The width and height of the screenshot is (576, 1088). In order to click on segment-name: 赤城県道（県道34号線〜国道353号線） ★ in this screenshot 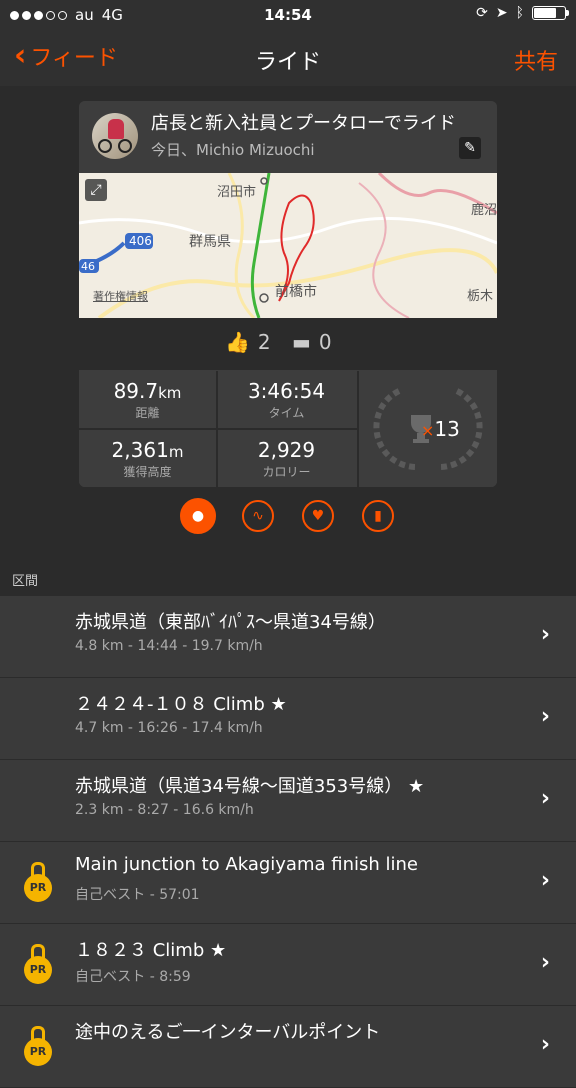, I will do `click(250, 786)`.